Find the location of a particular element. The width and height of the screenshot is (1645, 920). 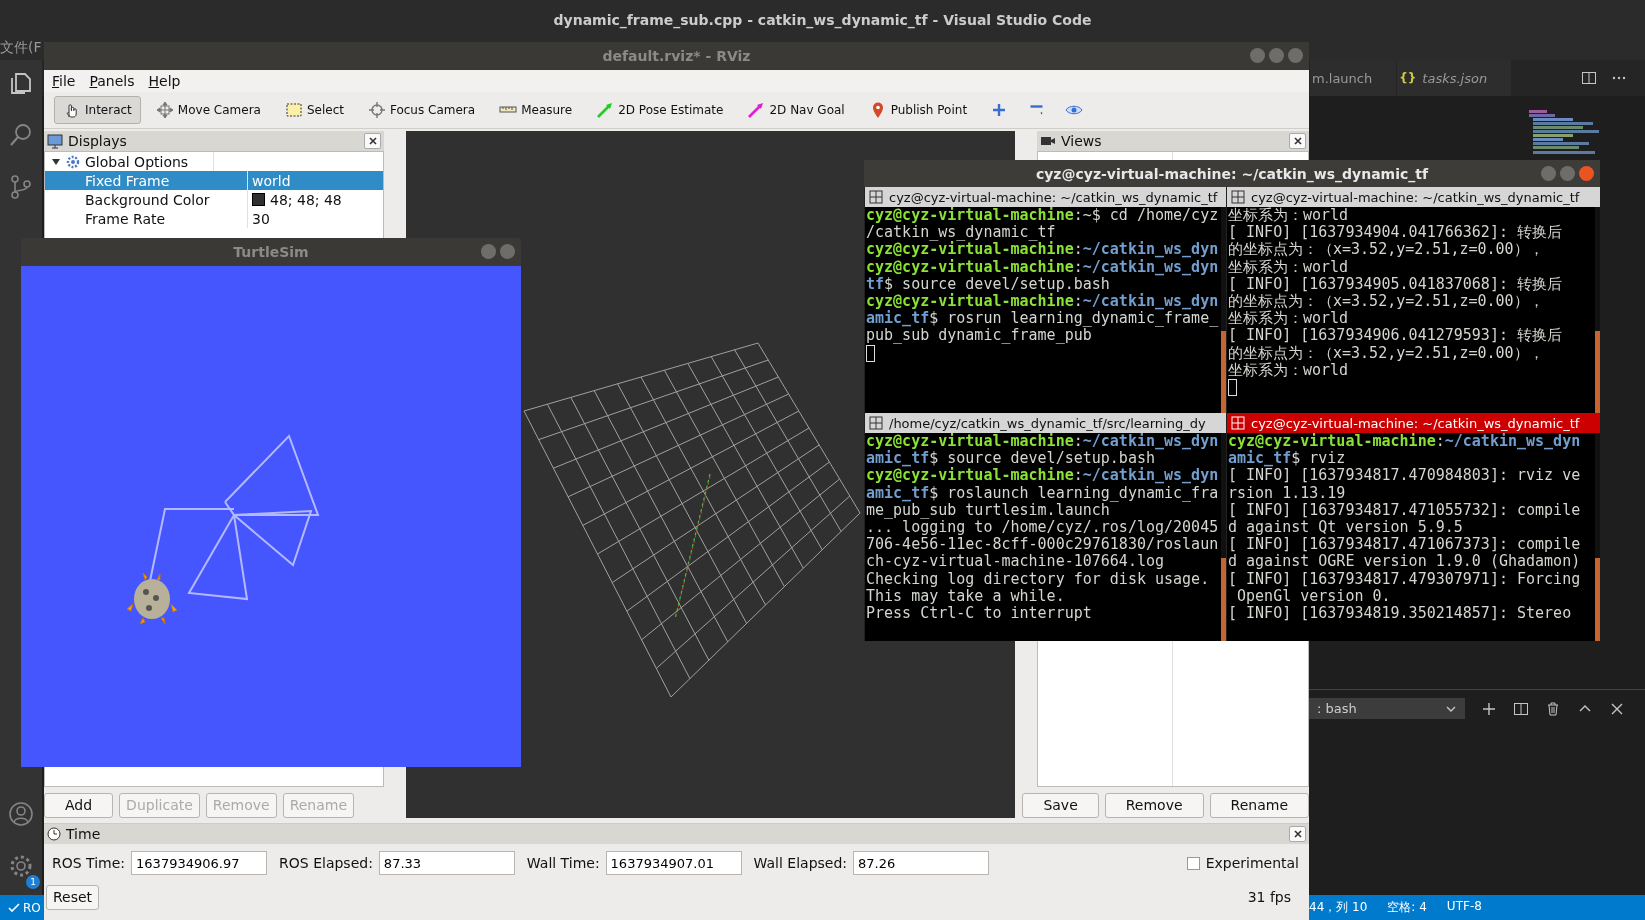

status-item: UTF-8 is located at coordinates (1464, 907).